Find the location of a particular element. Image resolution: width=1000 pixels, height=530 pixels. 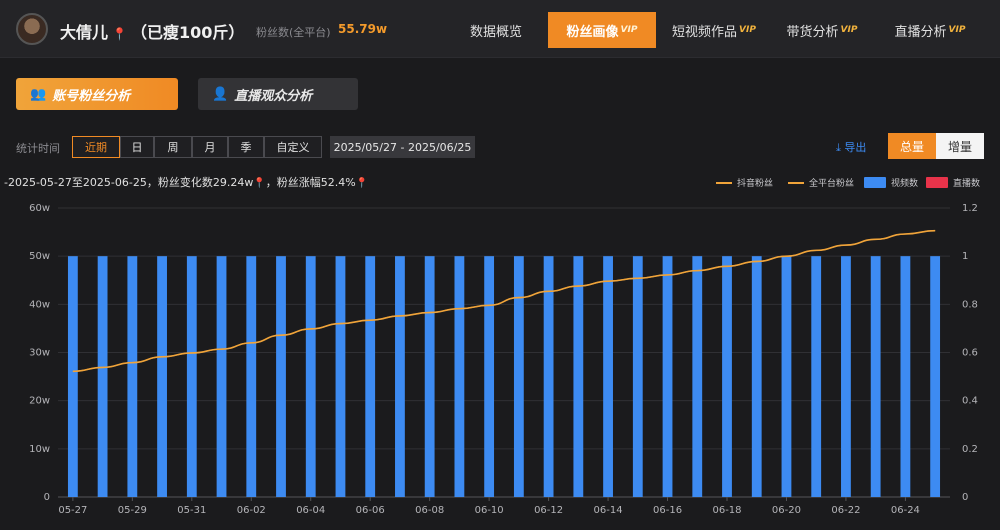

mode-increment-button: 增量 is located at coordinates (960, 146).